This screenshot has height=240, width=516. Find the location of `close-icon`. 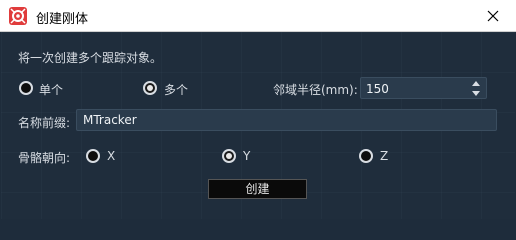

close-icon is located at coordinates (493, 15).